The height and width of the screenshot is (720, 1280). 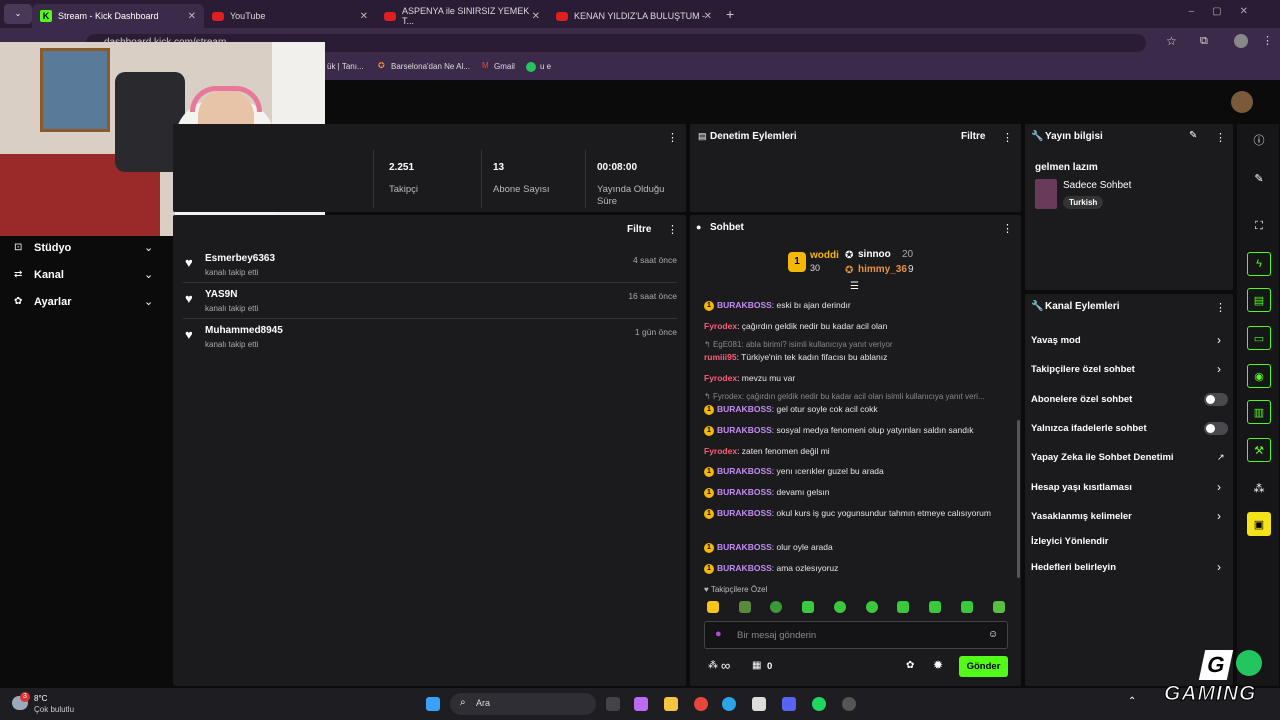 What do you see at coordinates (1171, 41) in the screenshot?
I see `bookmark-star-icon: ☆` at bounding box center [1171, 41].